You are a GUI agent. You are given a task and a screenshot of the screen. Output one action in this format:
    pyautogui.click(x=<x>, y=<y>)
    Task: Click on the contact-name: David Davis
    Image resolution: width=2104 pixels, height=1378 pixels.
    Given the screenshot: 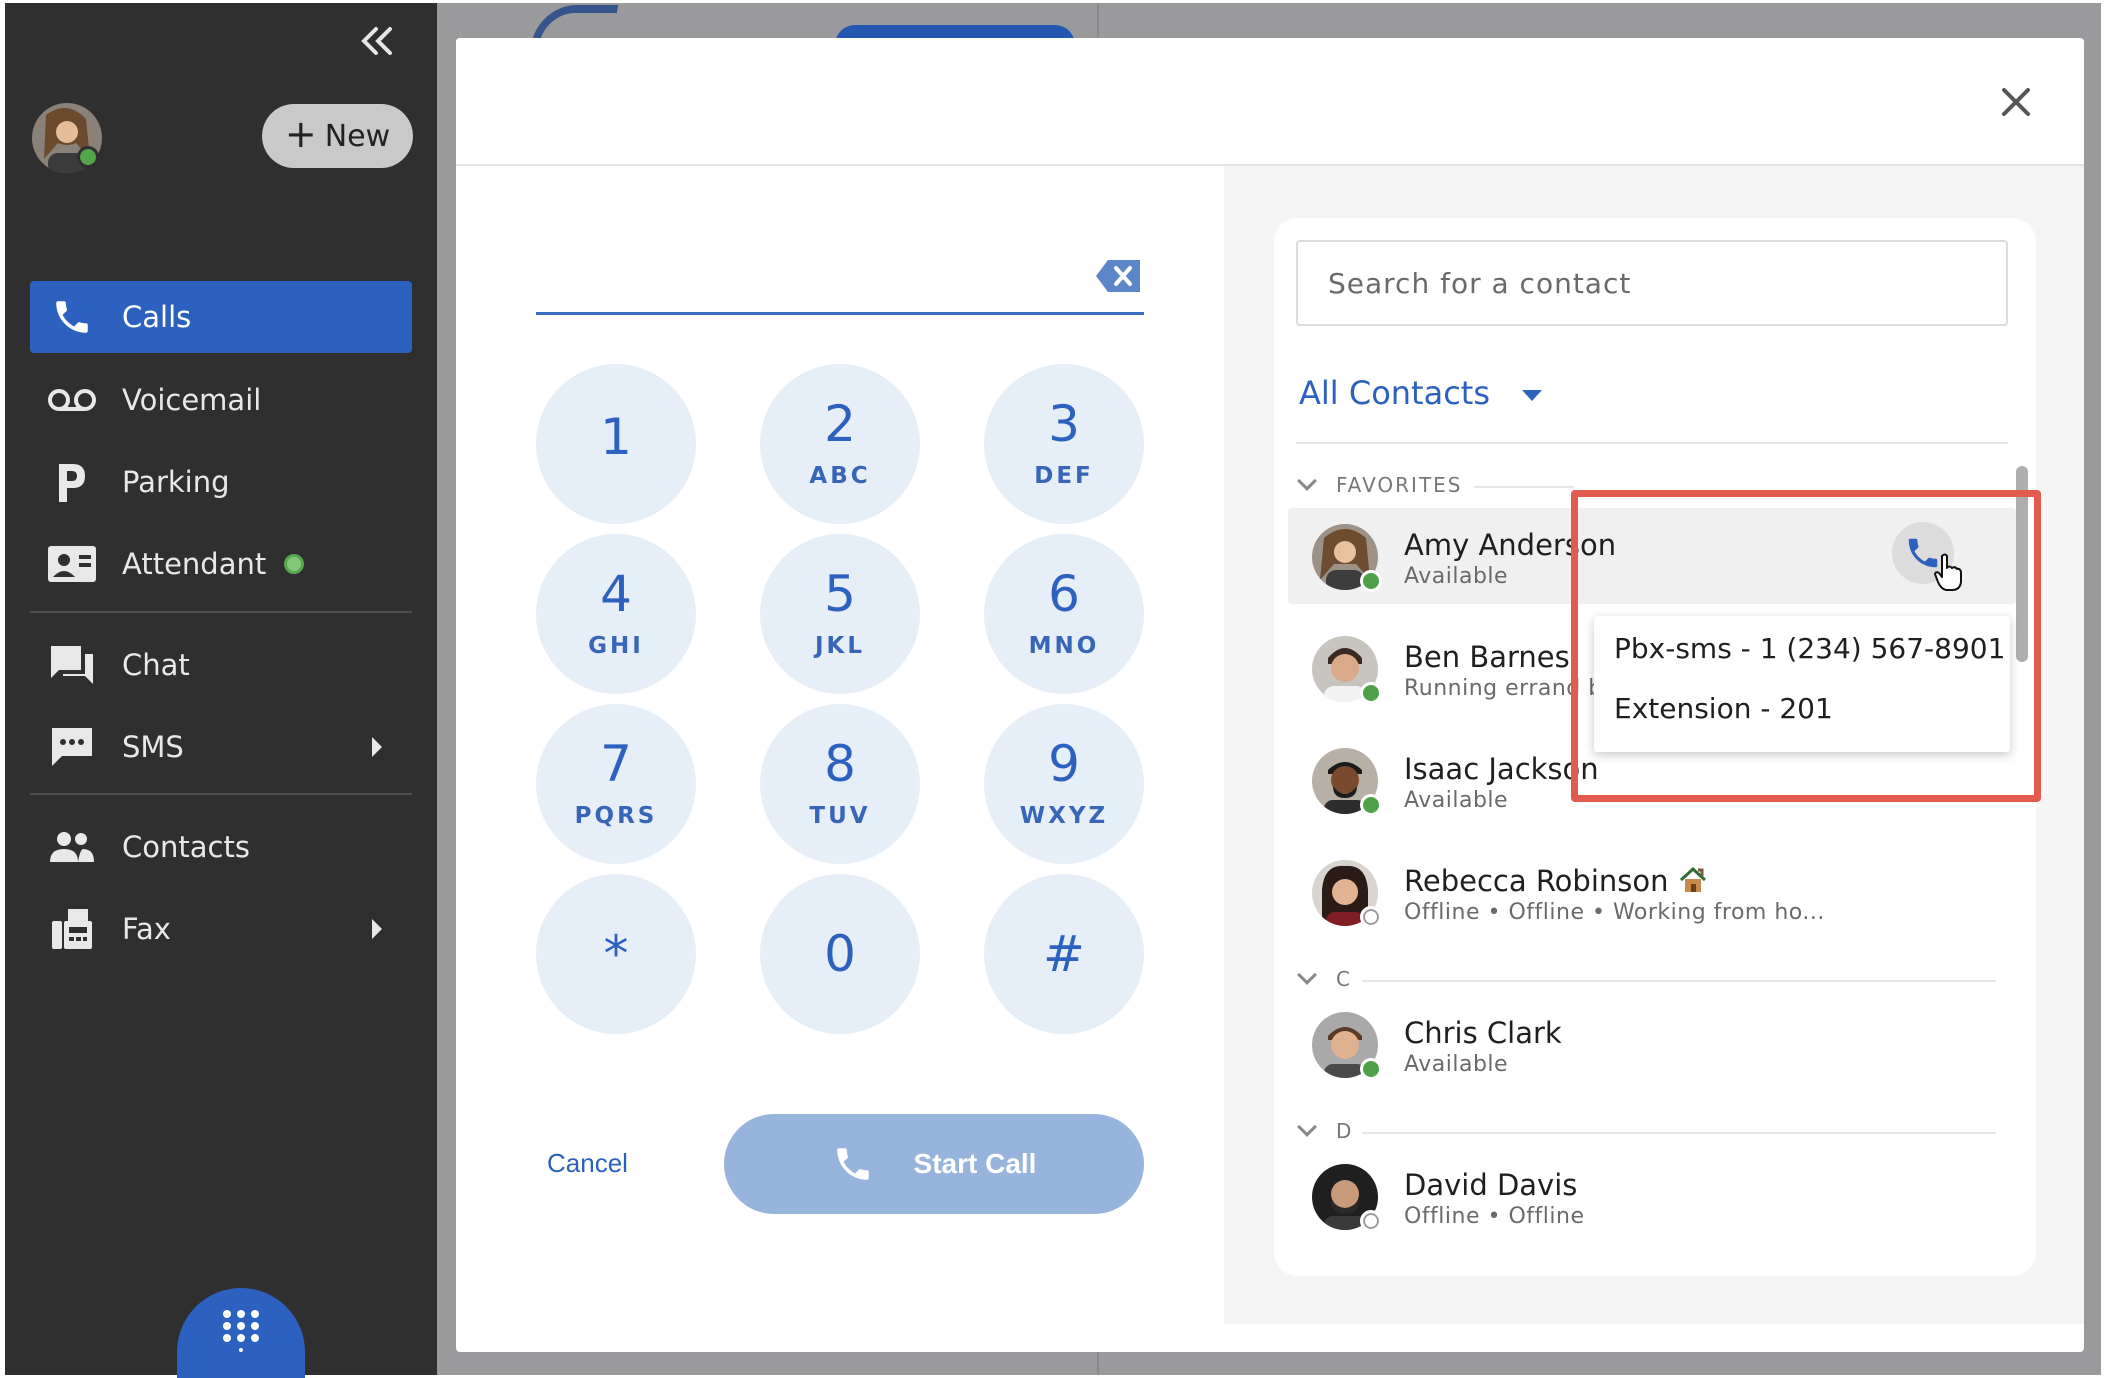 What is the action you would take?
    pyautogui.click(x=1491, y=1185)
    